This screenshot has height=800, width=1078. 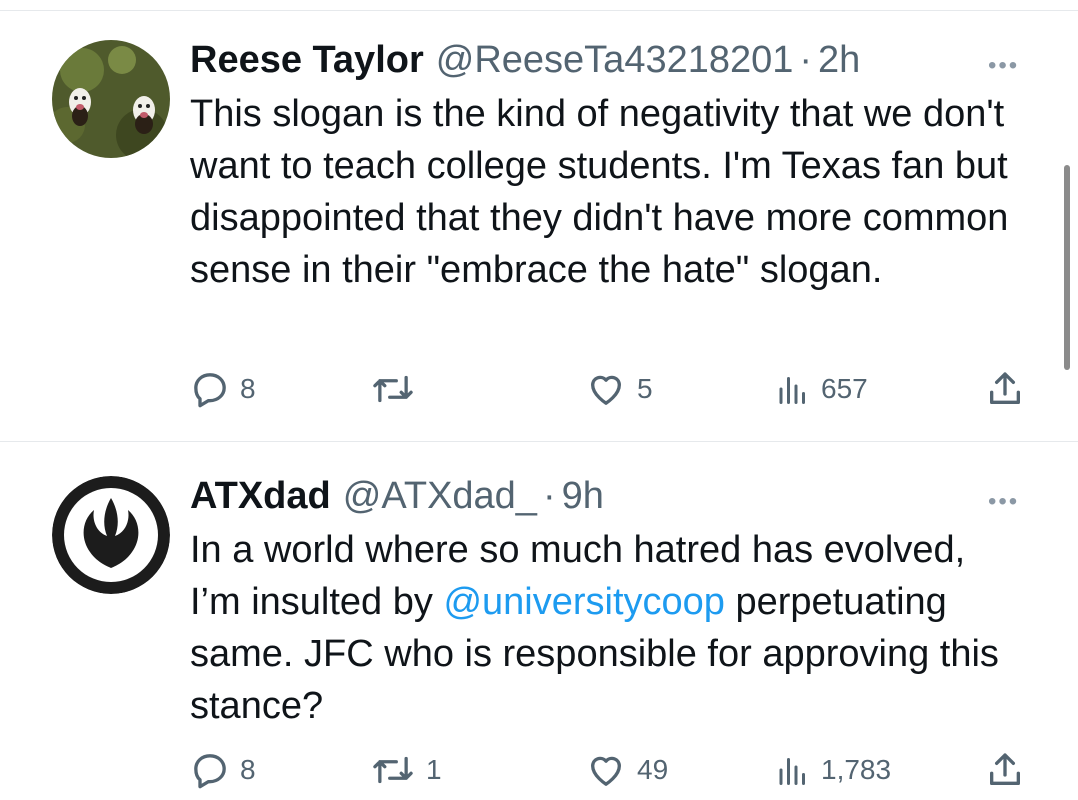 I want to click on action-bar: 8 5 657, so click(x=615, y=389).